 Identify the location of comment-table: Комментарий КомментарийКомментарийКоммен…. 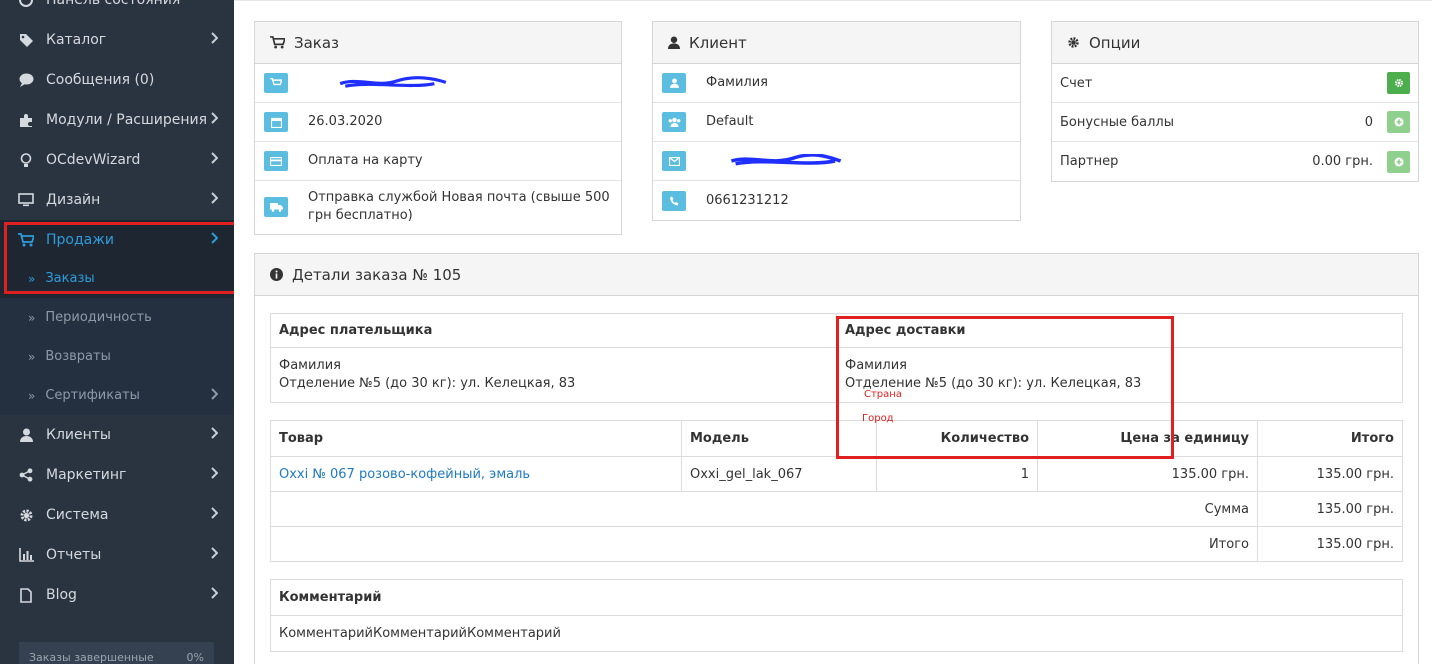
(836, 615).